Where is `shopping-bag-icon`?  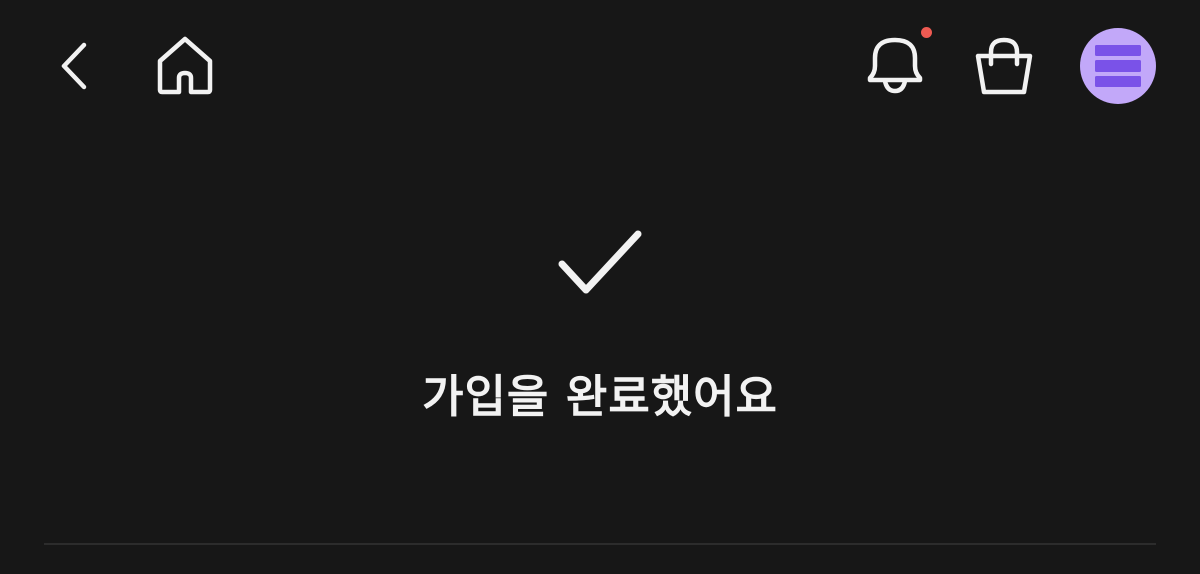 shopping-bag-icon is located at coordinates (1004, 66).